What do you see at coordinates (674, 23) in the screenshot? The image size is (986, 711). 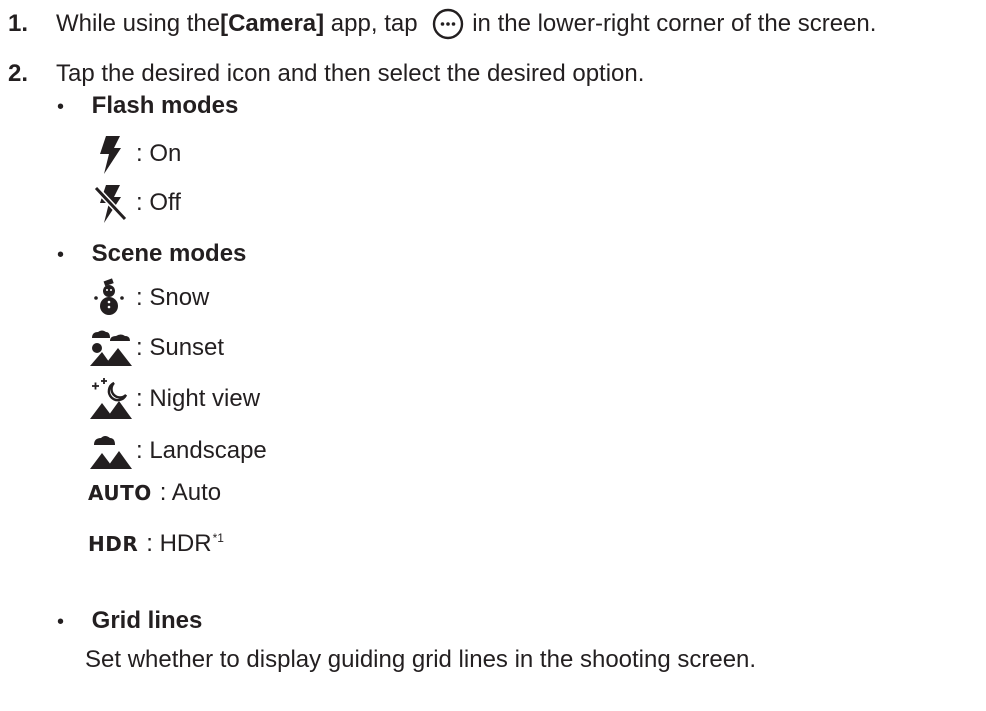 I see `step-text-post: in the lower-right corner of the screen.` at bounding box center [674, 23].